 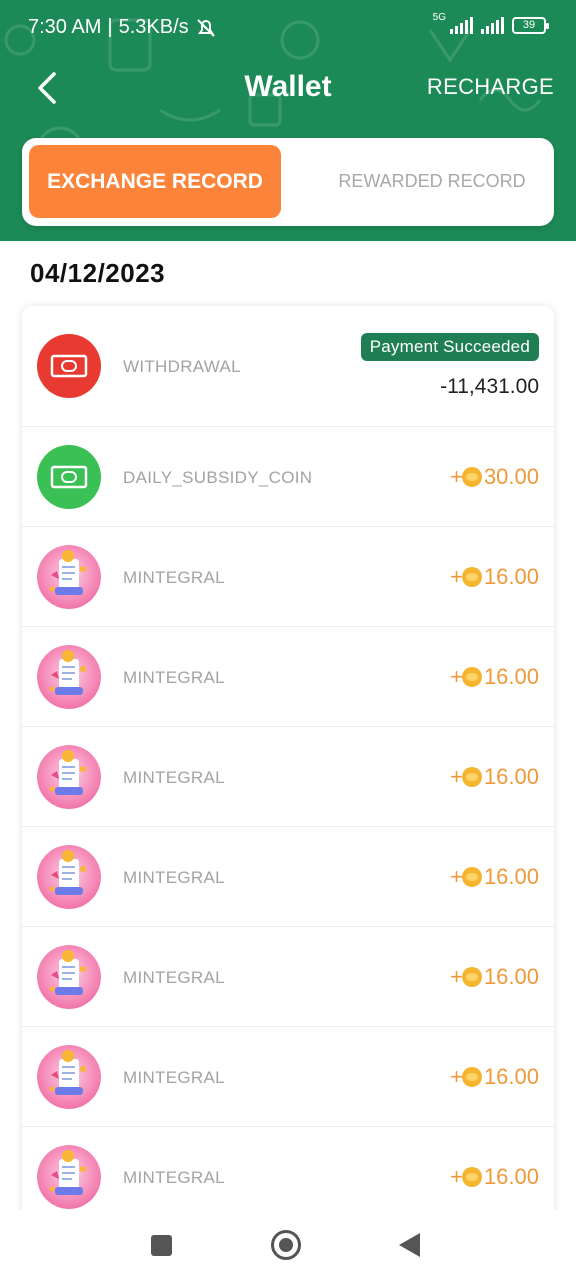 I want to click on list-item: WITHDRAWAL Payment Succeeded -11,431.00, so click(x=288, y=366).